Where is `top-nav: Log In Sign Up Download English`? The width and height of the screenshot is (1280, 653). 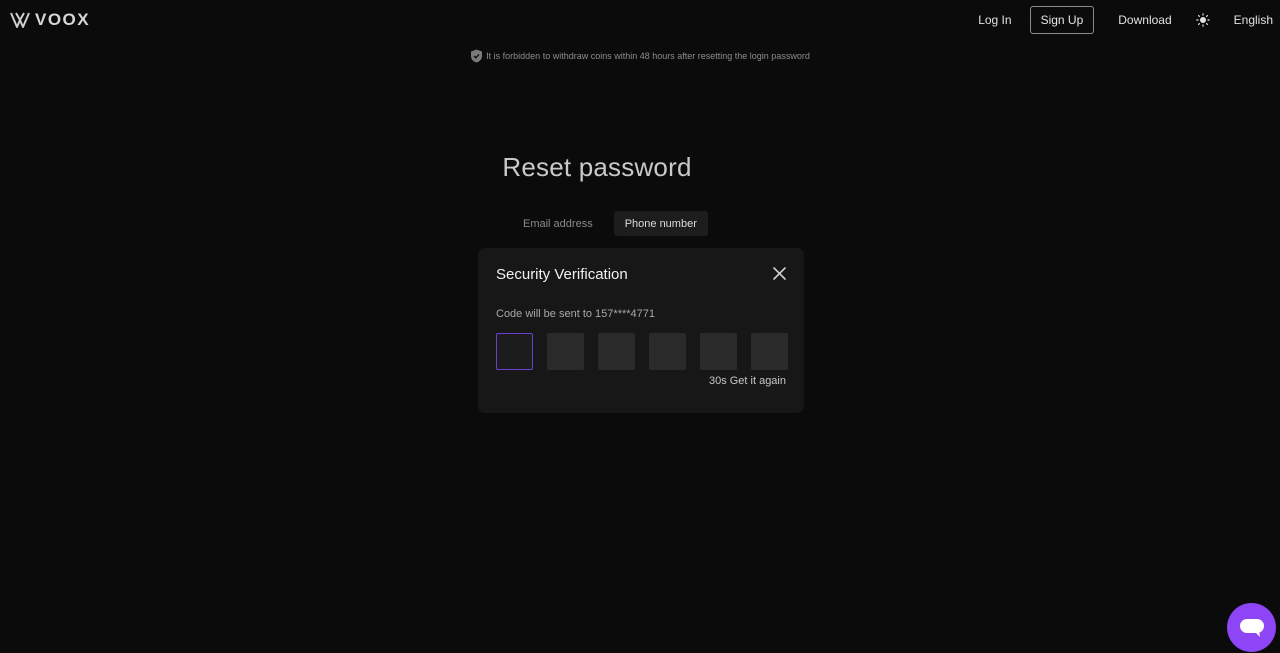
top-nav: Log In Sign Up Download English is located at coordinates (1125, 20).